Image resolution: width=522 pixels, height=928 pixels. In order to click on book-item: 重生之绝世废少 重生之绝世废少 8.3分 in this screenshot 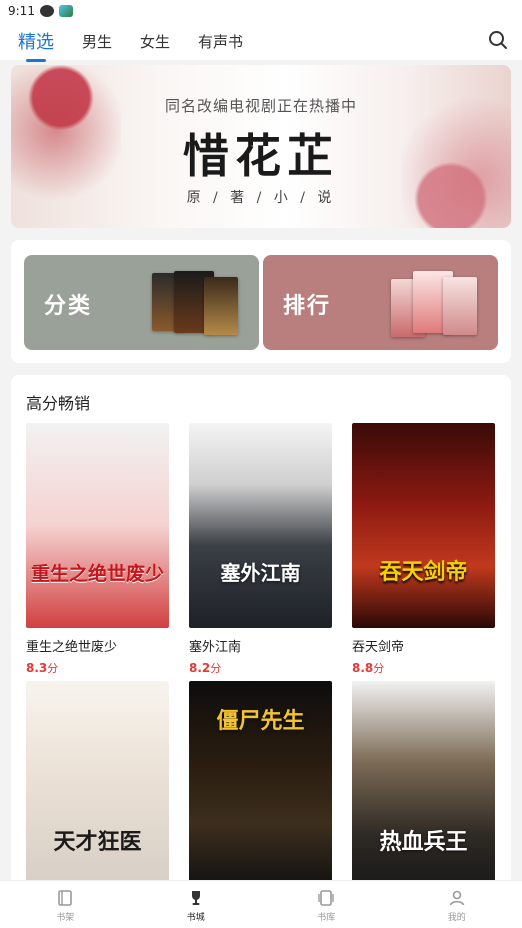, I will do `click(97, 549)`.